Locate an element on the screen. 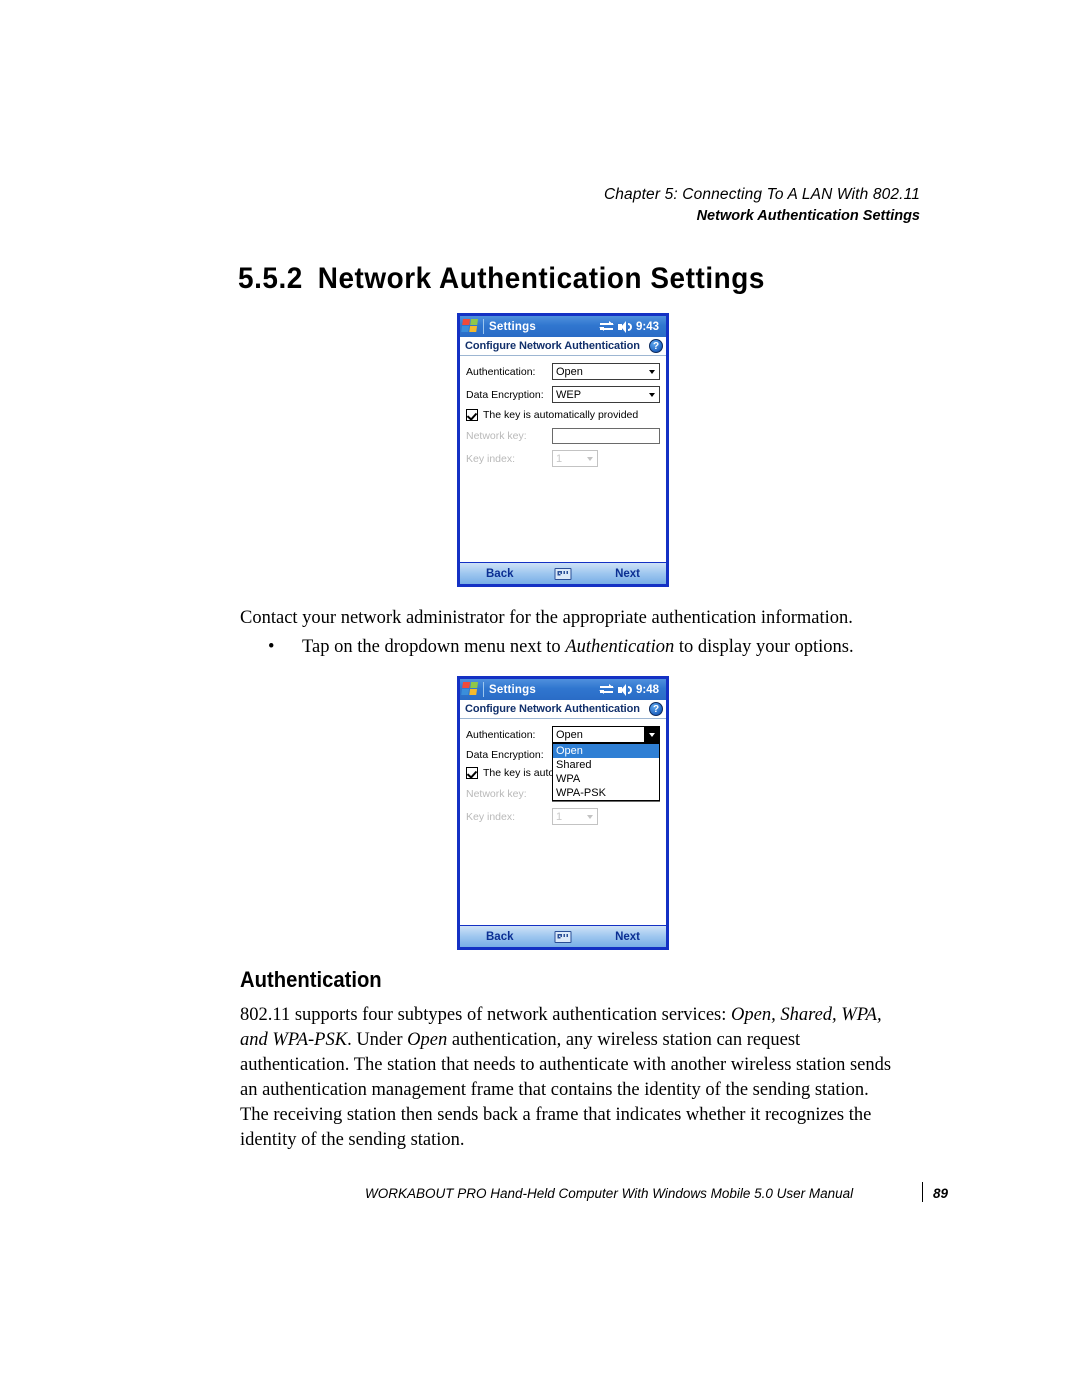 This screenshot has height=1397, width=1080. device1-app-title: Settings is located at coordinates (512, 326).